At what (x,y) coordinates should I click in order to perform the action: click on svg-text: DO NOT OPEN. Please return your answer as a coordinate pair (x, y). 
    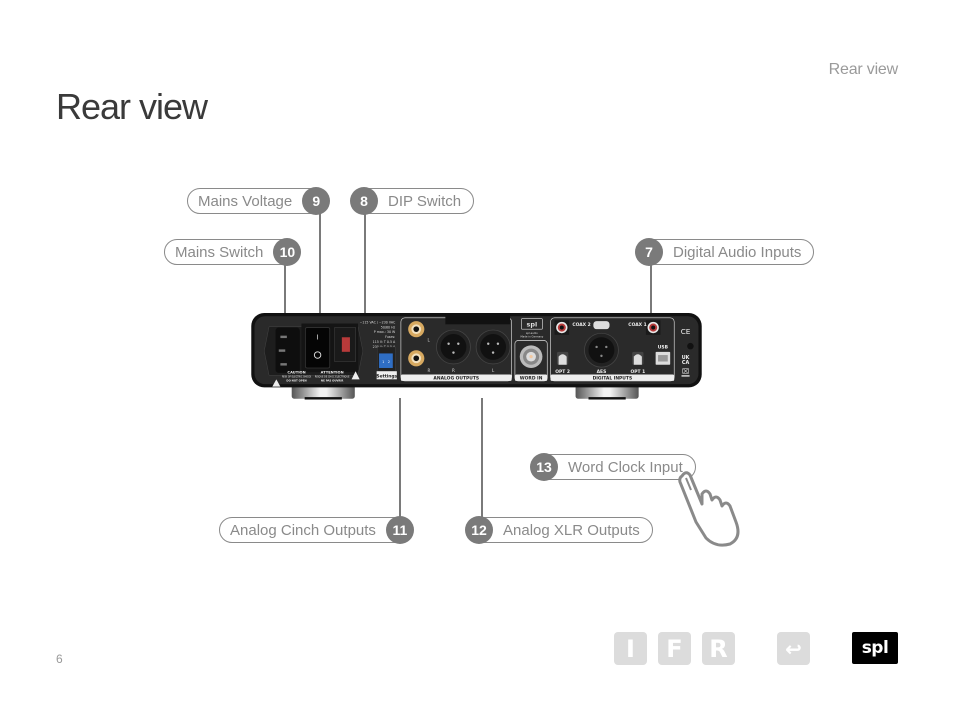
    Looking at the image, I should click on (296, 381).